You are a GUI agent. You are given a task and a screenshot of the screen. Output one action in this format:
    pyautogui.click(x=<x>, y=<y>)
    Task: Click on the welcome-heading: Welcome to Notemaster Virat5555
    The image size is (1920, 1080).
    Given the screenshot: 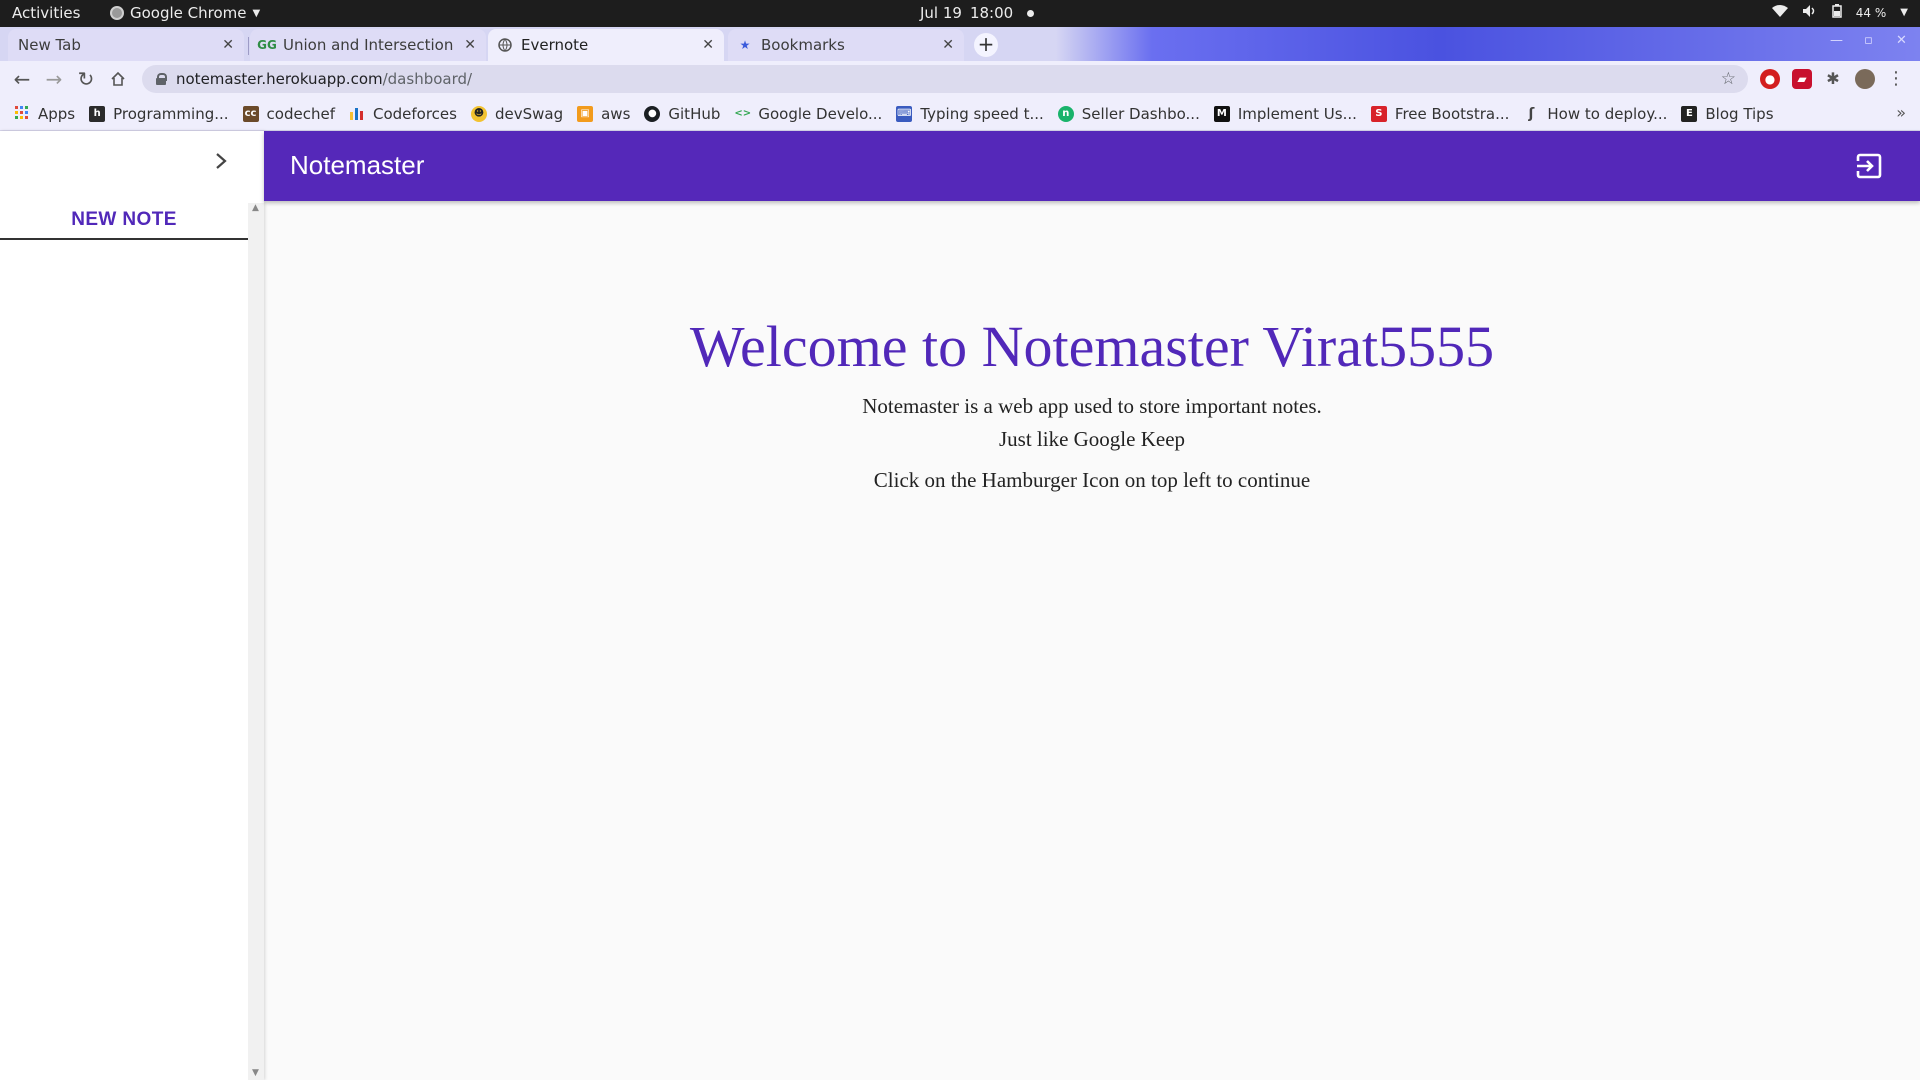 What is the action you would take?
    pyautogui.click(x=1092, y=346)
    